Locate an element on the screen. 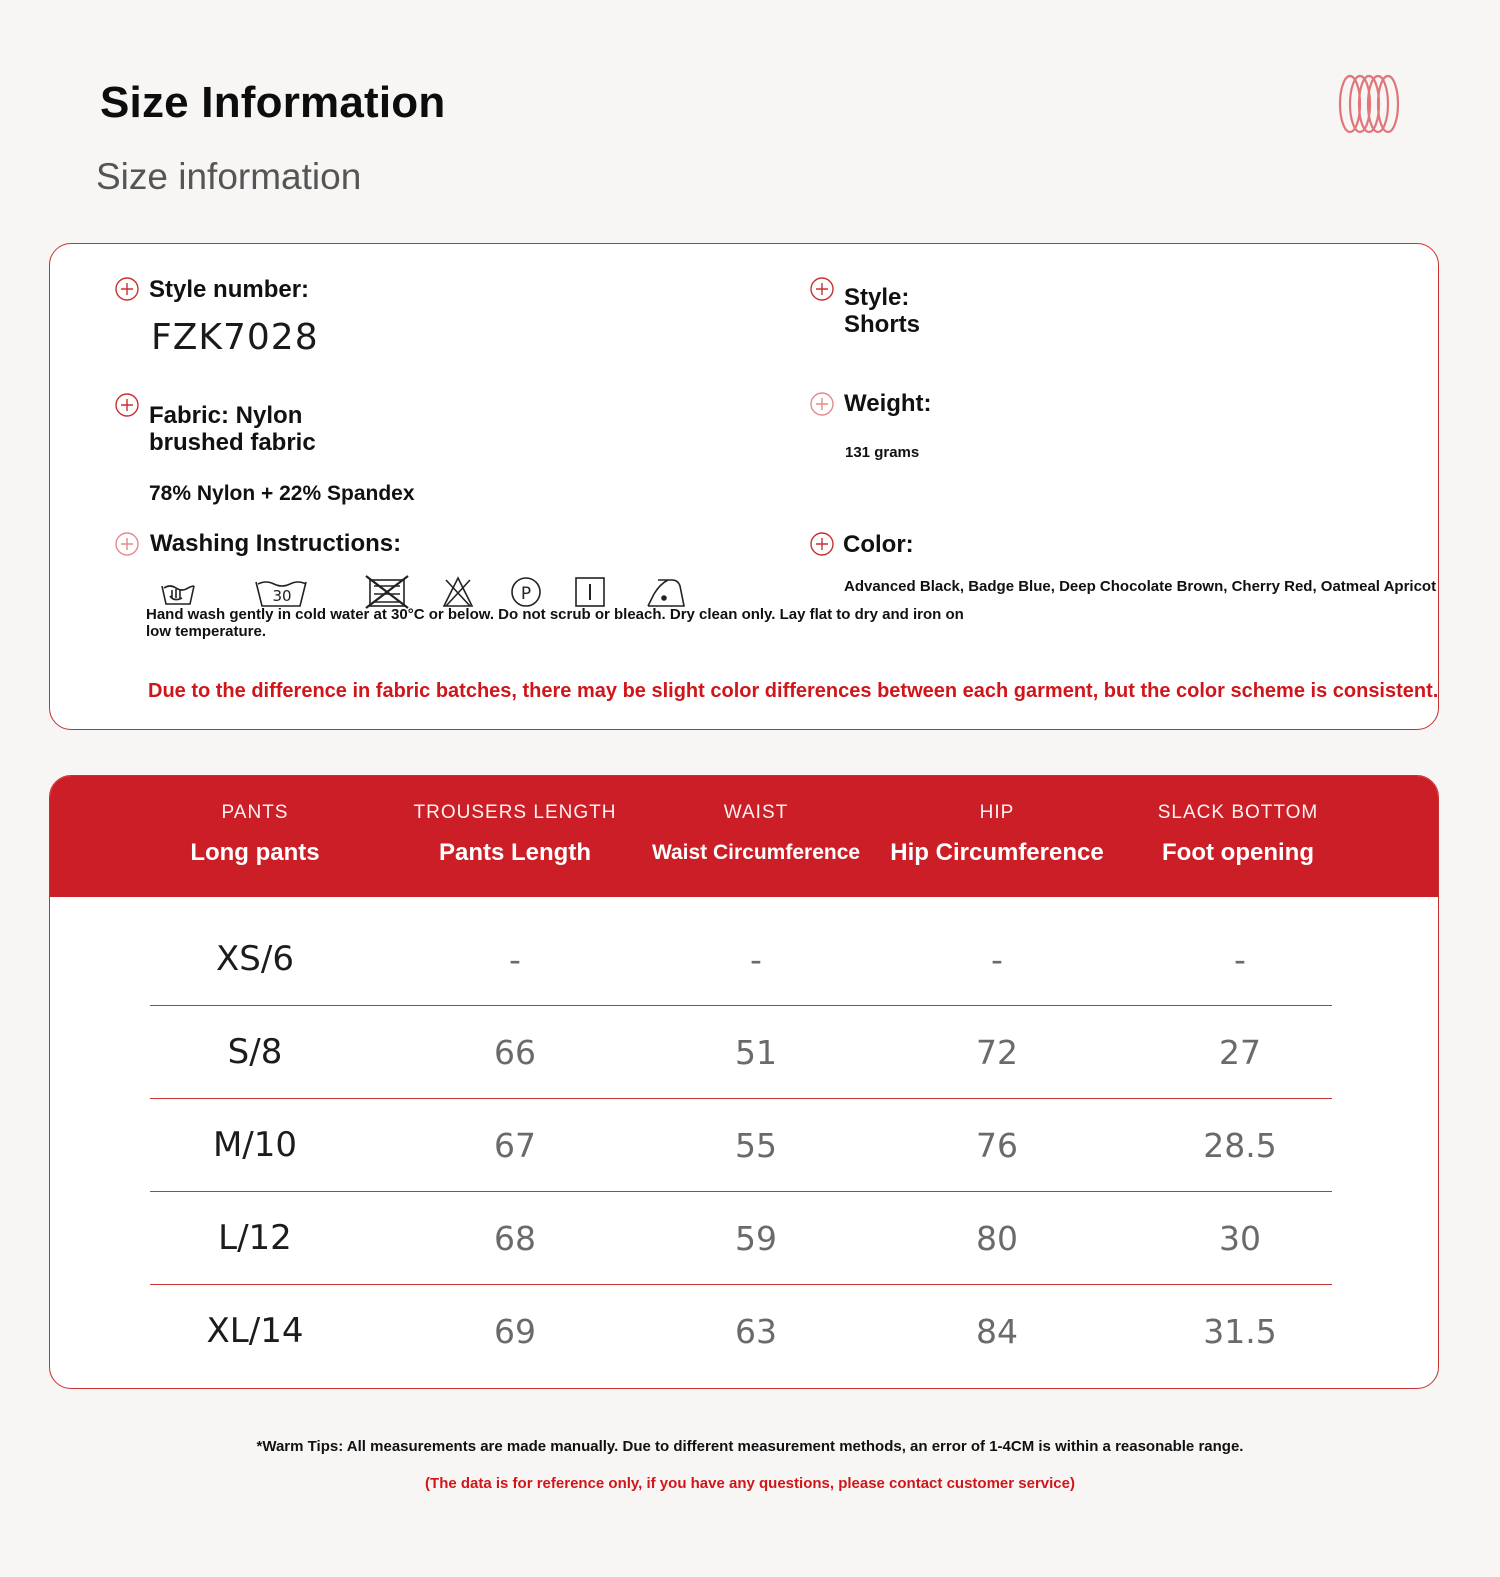 The image size is (1500, 1577). hip-cell: 72 is located at coordinates (997, 1052).